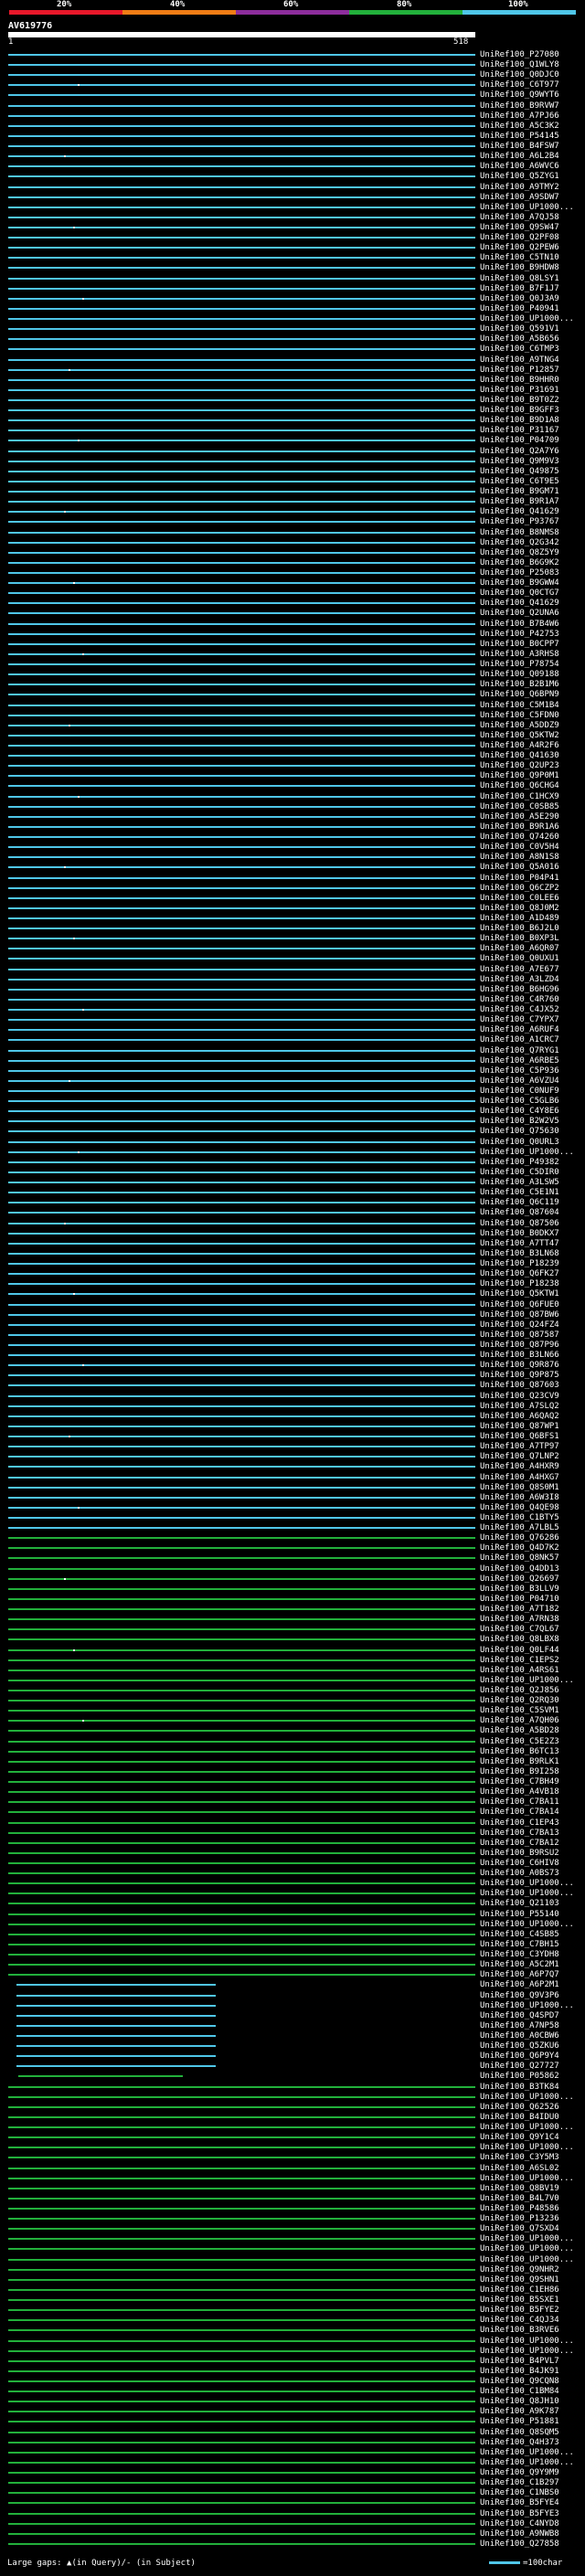 Image resolution: width=585 pixels, height=2576 pixels. What do you see at coordinates (293, 2168) in the screenshot?
I see `alignment-row: UniRef100_A6SL02` at bounding box center [293, 2168].